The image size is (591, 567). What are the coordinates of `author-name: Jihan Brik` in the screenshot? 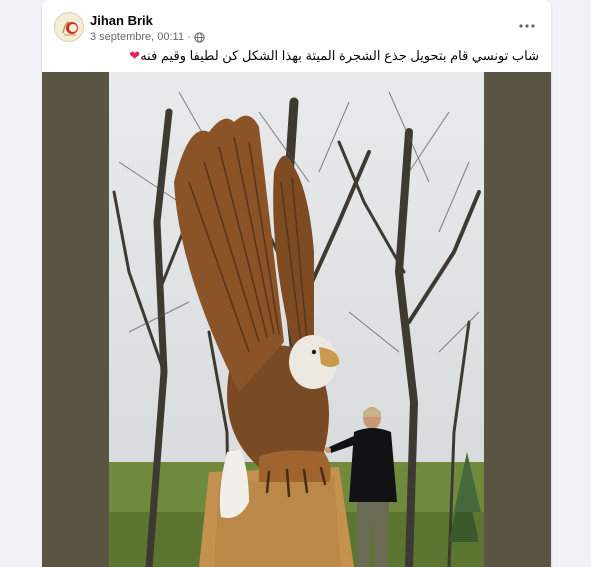 It's located at (121, 20).